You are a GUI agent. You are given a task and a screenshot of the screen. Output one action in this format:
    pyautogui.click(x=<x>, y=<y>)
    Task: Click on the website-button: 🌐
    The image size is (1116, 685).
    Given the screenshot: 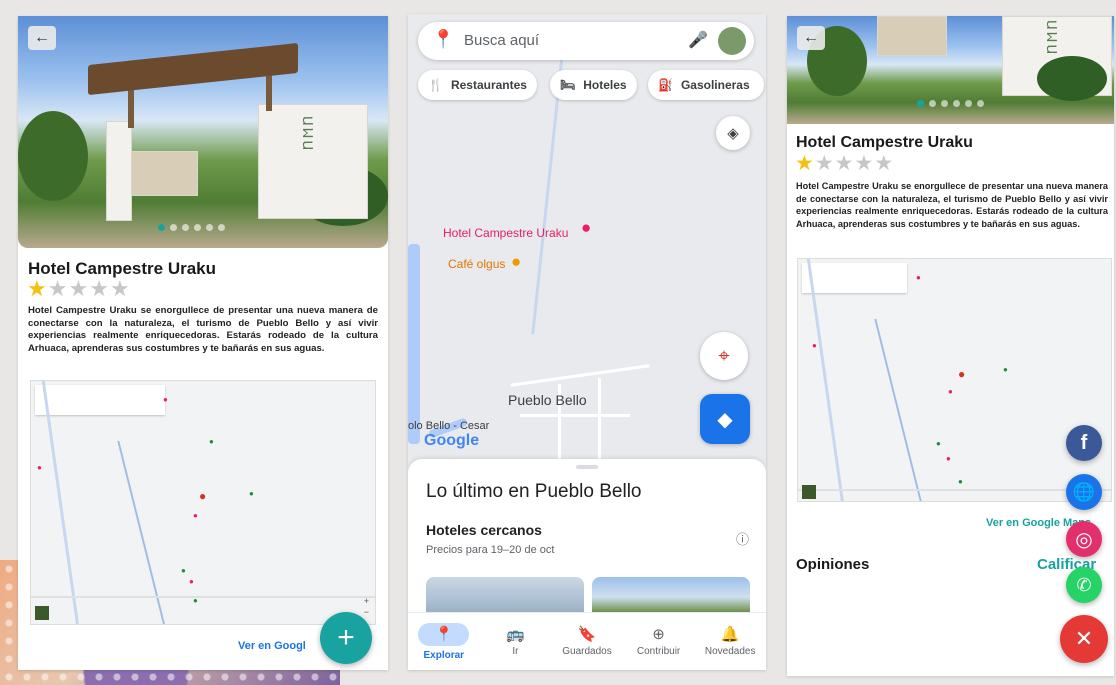 What is the action you would take?
    pyautogui.click(x=1084, y=492)
    